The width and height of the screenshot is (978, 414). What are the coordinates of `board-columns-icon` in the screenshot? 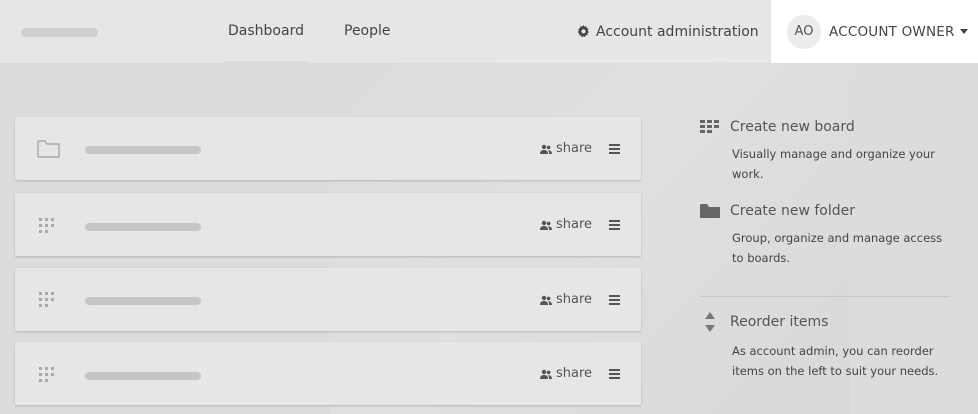 It's located at (709, 126).